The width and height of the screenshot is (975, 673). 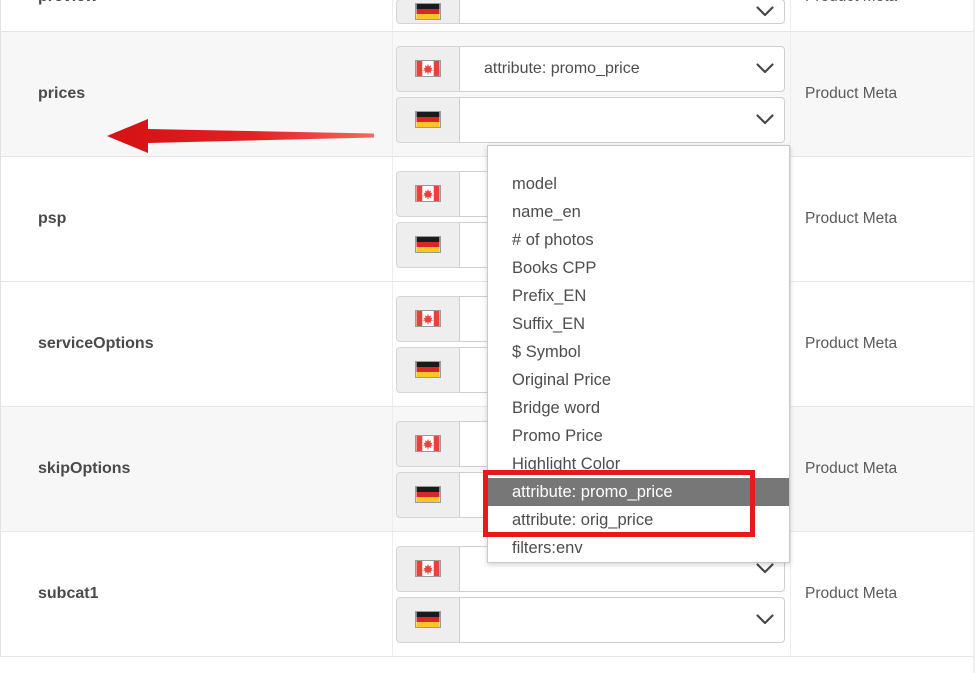 I want to click on dropdown-option: Highlight Color, so click(x=638, y=464).